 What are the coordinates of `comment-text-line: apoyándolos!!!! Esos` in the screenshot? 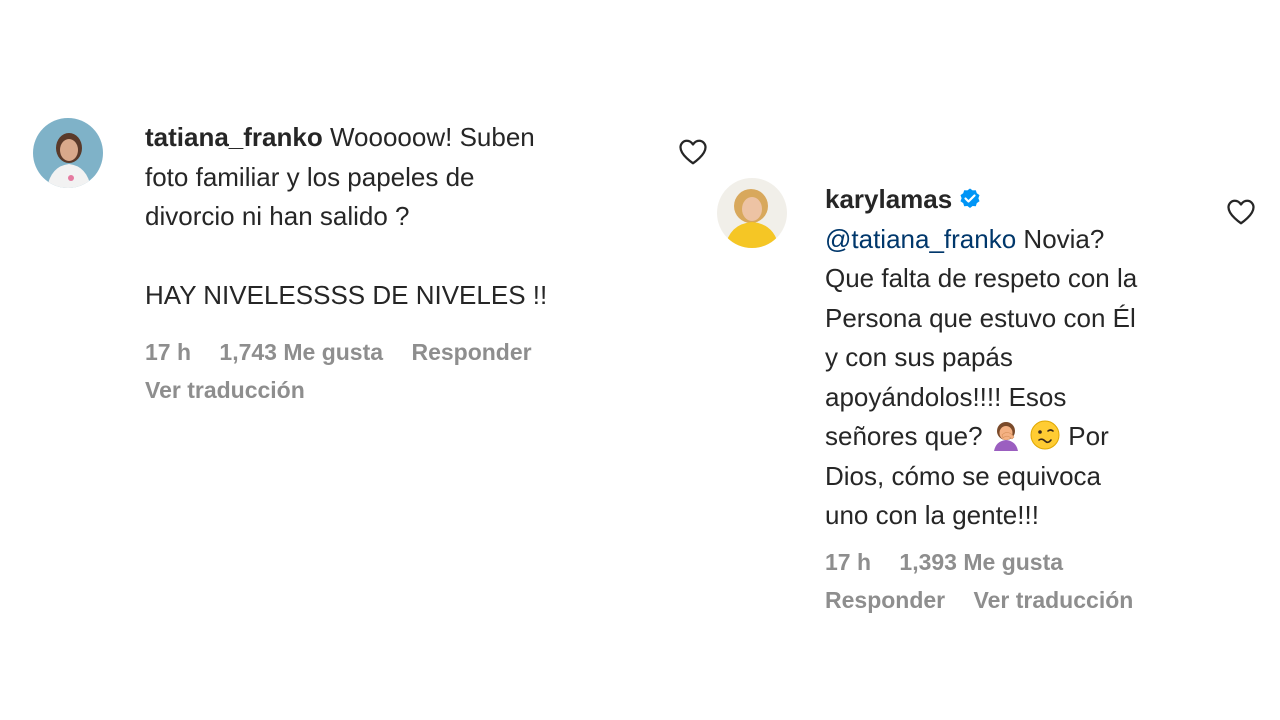 It's located at (946, 396).